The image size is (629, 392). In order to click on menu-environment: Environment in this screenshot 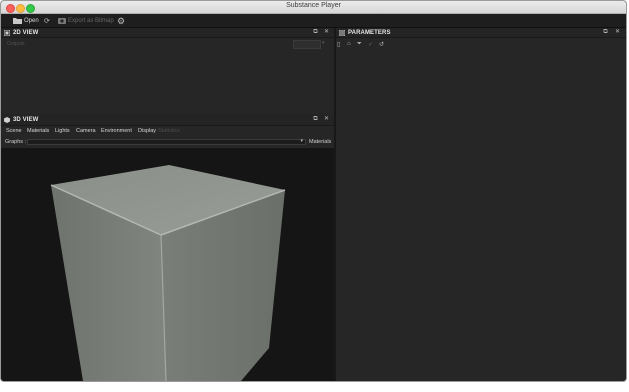, I will do `click(116, 131)`.